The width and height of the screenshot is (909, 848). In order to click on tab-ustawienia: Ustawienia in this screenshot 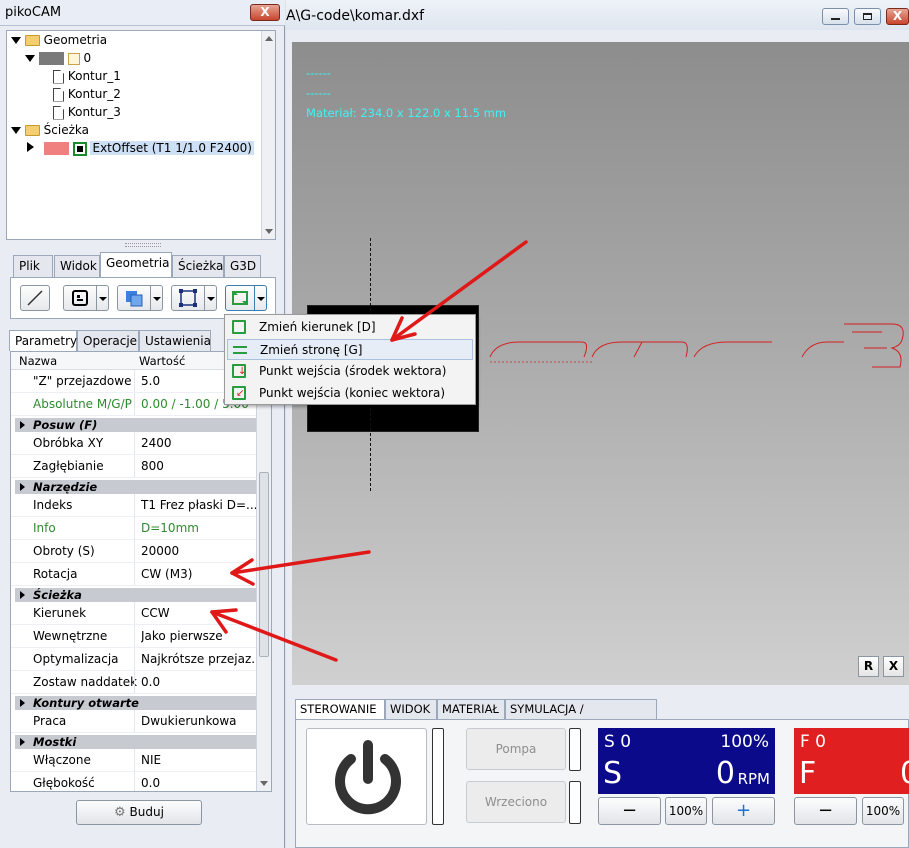, I will do `click(175, 340)`.